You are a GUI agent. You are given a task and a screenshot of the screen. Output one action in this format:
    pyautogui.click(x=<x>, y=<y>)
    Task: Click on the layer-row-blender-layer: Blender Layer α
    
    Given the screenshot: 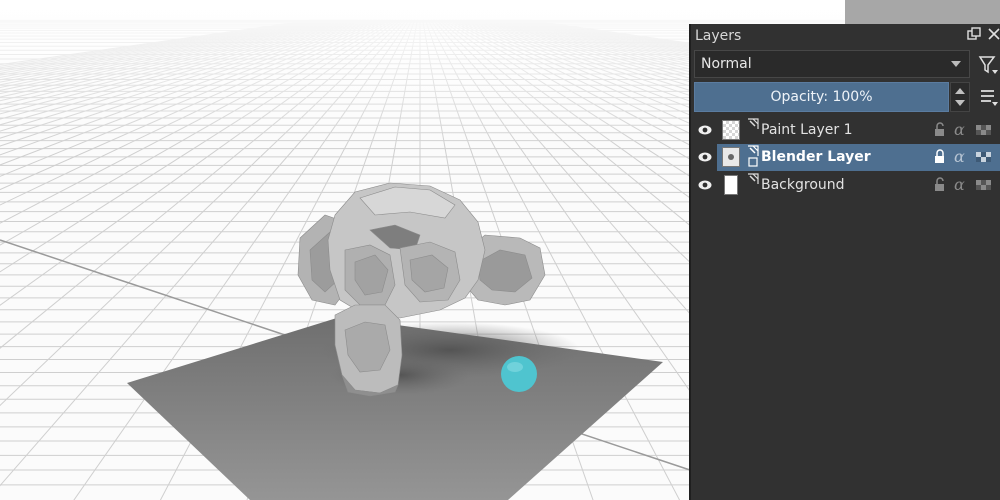 What is the action you would take?
    pyautogui.click(x=845, y=157)
    